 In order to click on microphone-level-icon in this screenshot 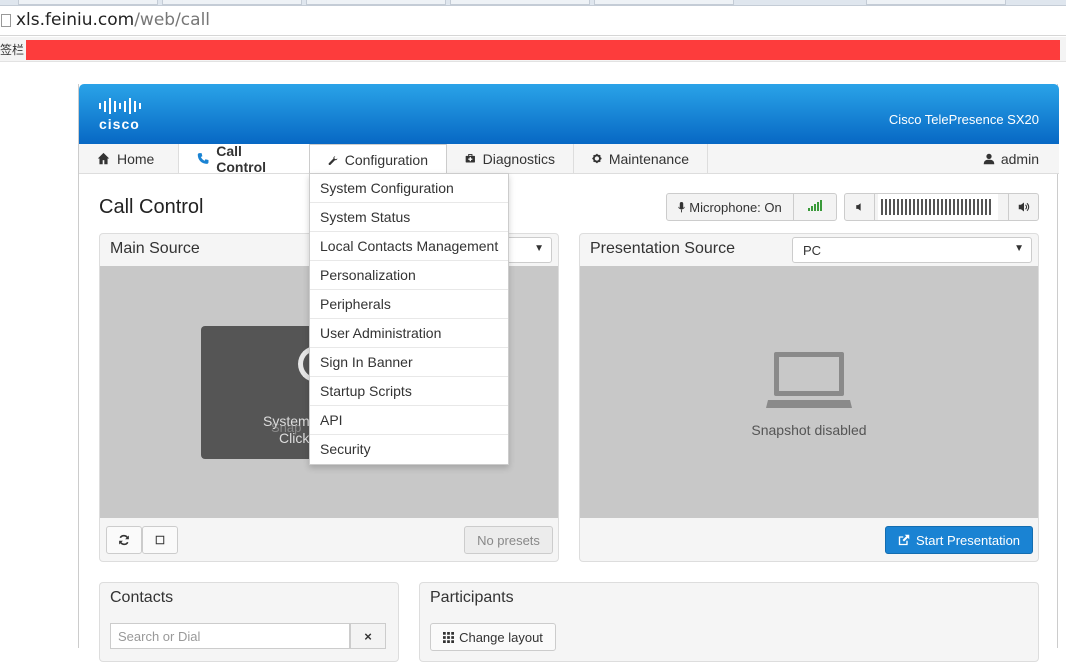, I will do `click(815, 207)`.